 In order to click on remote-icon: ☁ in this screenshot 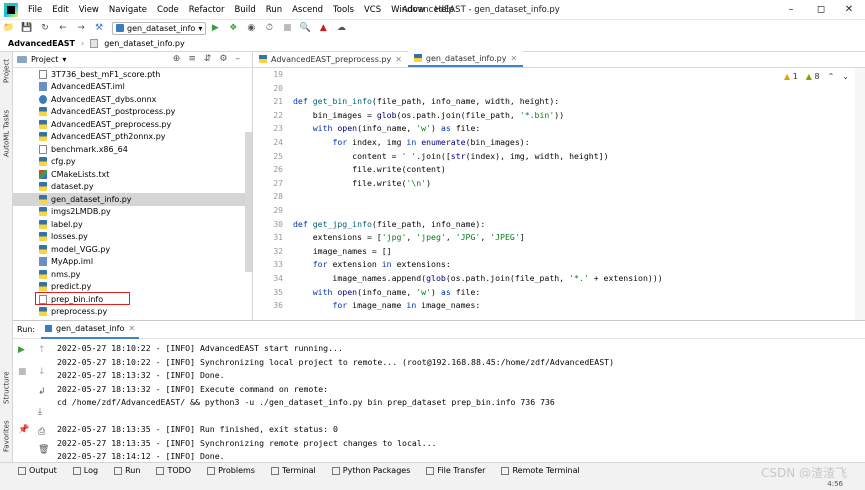, I will do `click(341, 28)`.